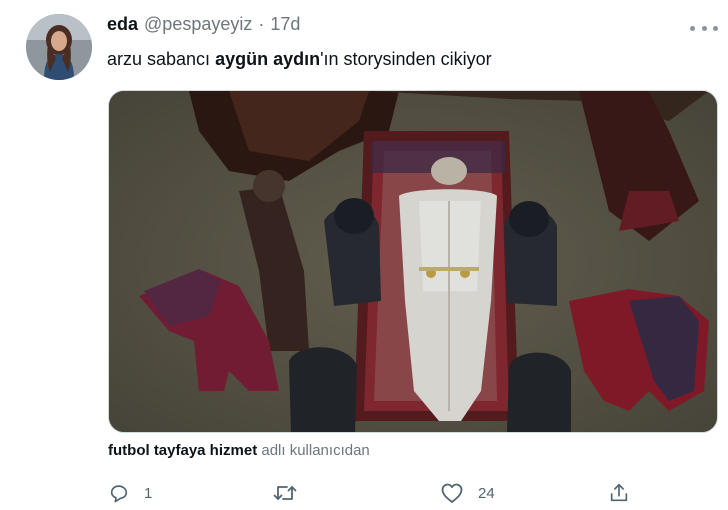 This screenshot has height=510, width=728. I want to click on tweet-text-mention: aygün aydın, so click(268, 59).